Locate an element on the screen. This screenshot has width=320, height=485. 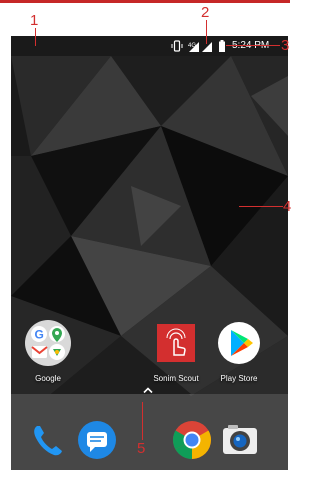
status-time: 5:24 PM is located at coordinates (250, 46).